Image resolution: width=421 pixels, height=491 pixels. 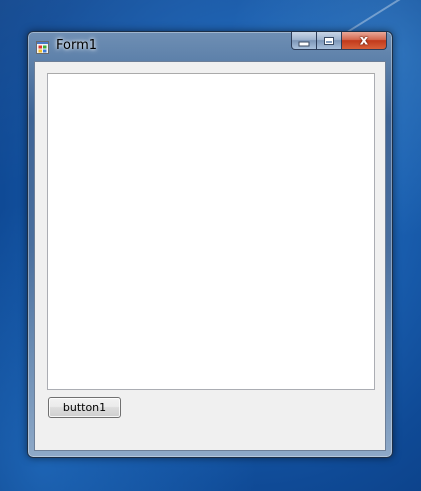 What do you see at coordinates (210, 45) in the screenshot?
I see `title-bar: Form1 x` at bounding box center [210, 45].